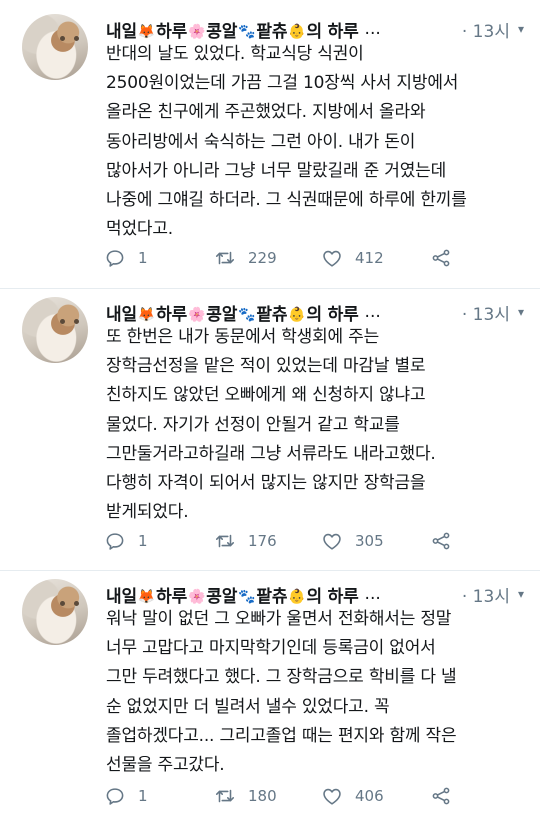 This screenshot has height=814, width=540. I want to click on like-count: 406, so click(369, 796).